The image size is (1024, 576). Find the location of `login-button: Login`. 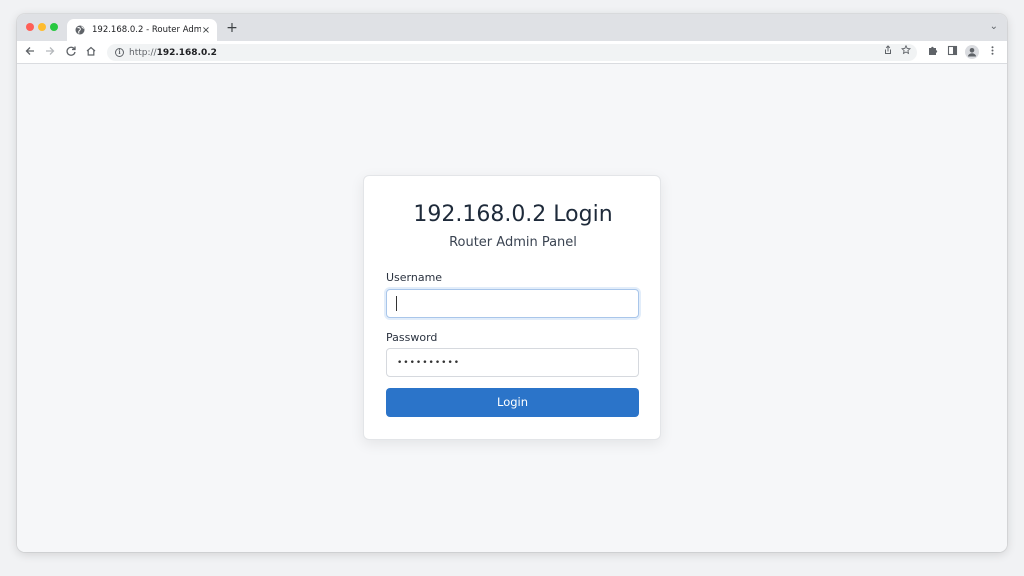

login-button: Login is located at coordinates (512, 402).